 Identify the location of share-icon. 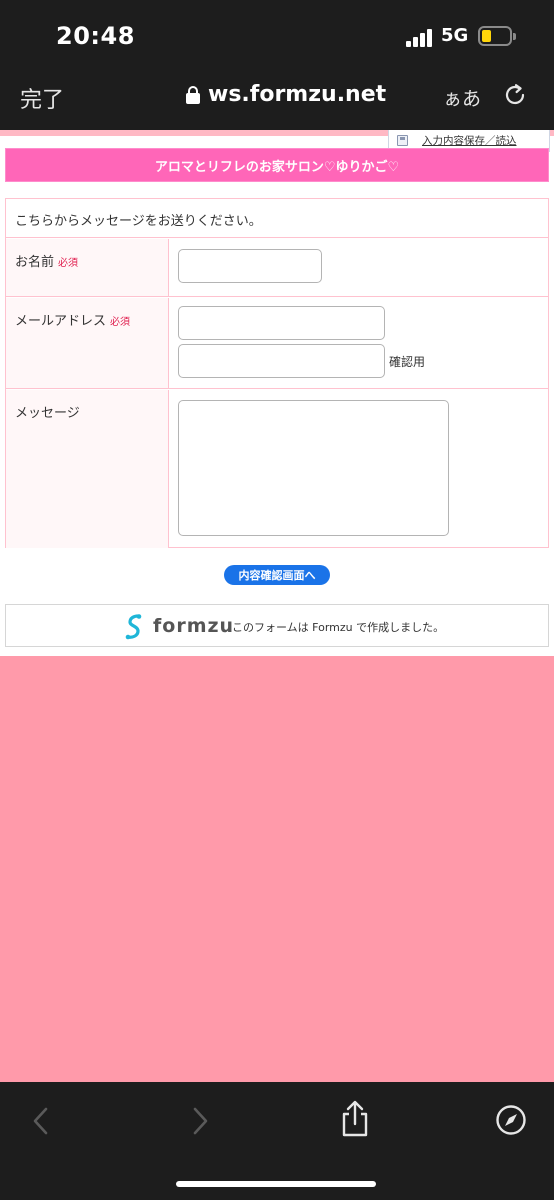
(355, 1119).